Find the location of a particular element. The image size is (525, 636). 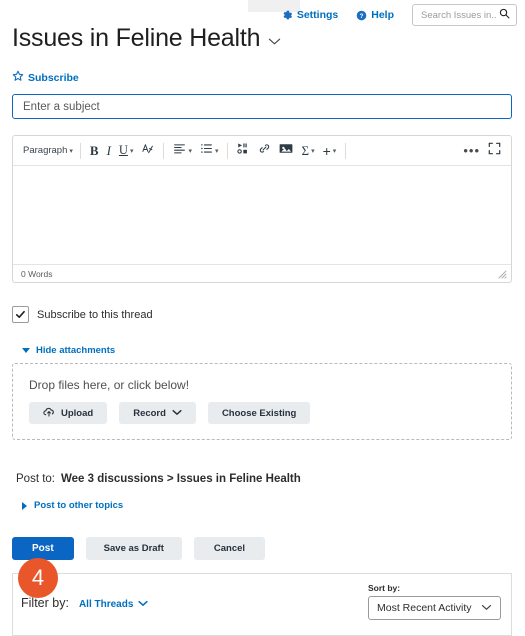

media-button is located at coordinates (243, 151).